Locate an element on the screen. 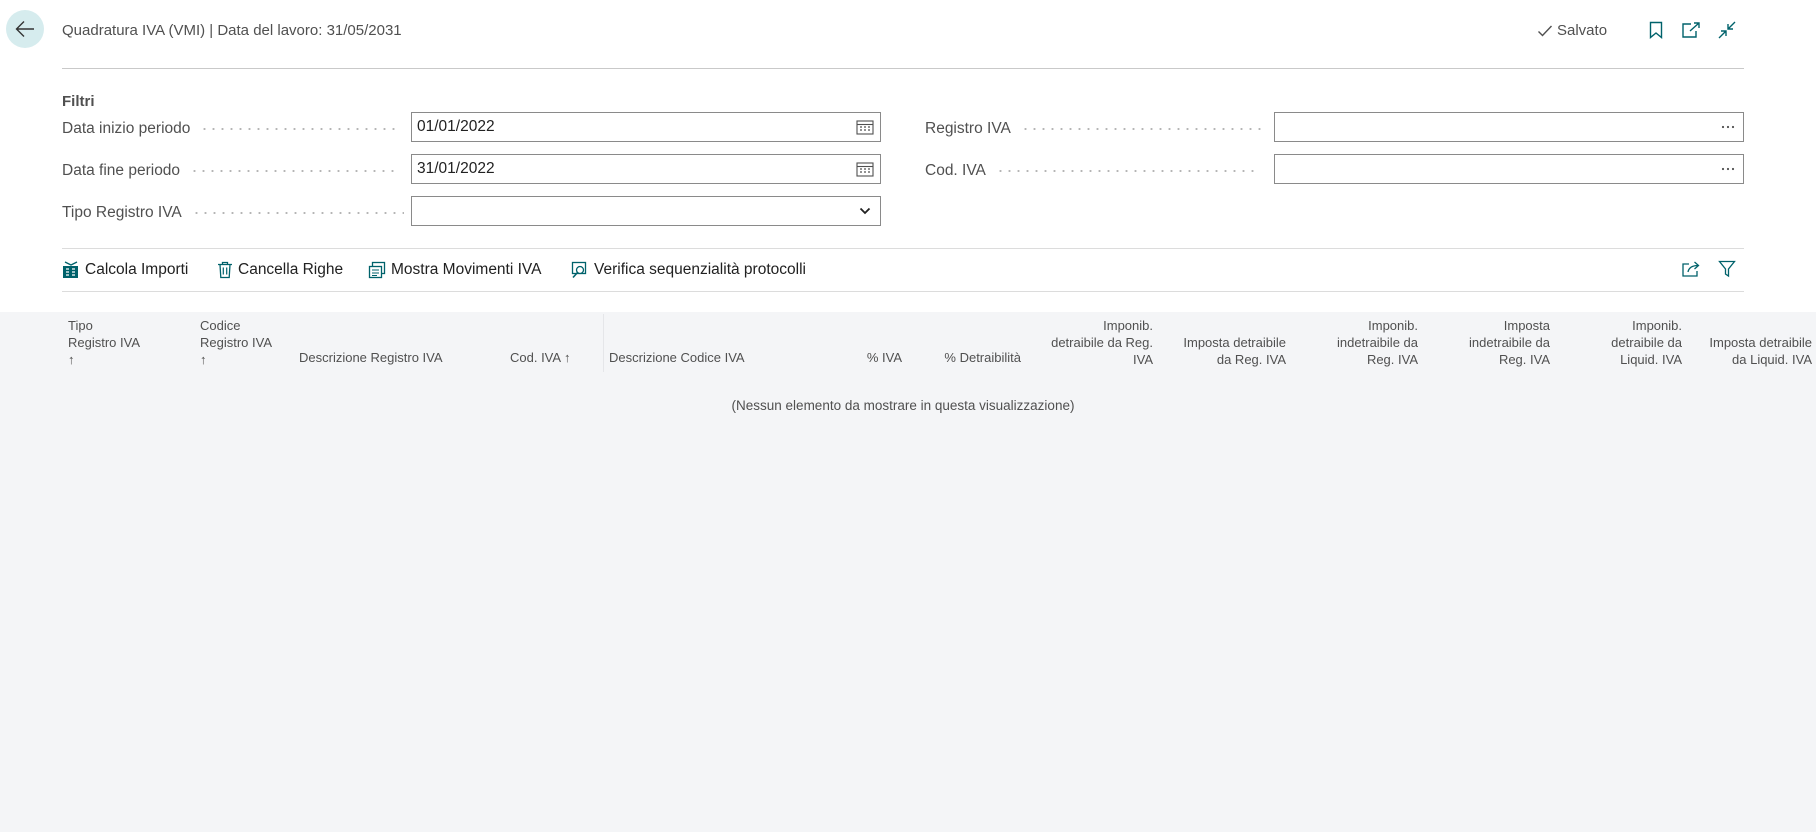 The height and width of the screenshot is (832, 1816). data-fine-label: Data fine periodo is located at coordinates (230, 171).